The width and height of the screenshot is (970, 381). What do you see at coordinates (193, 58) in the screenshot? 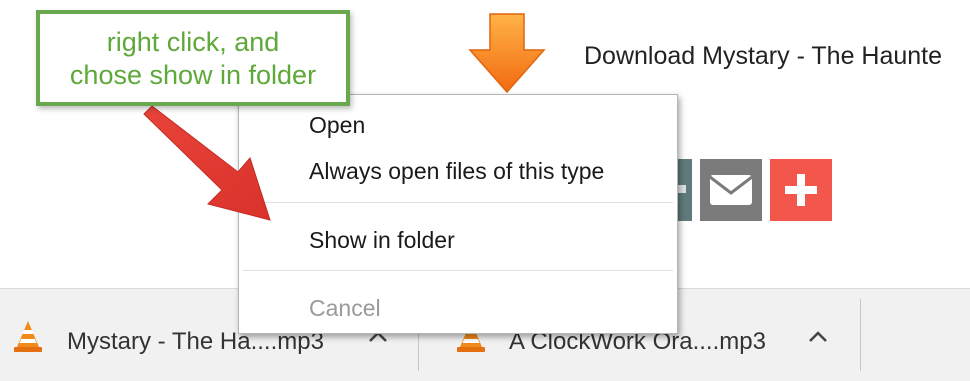
I see `annotation-callout: right click, and chose show in folder` at bounding box center [193, 58].